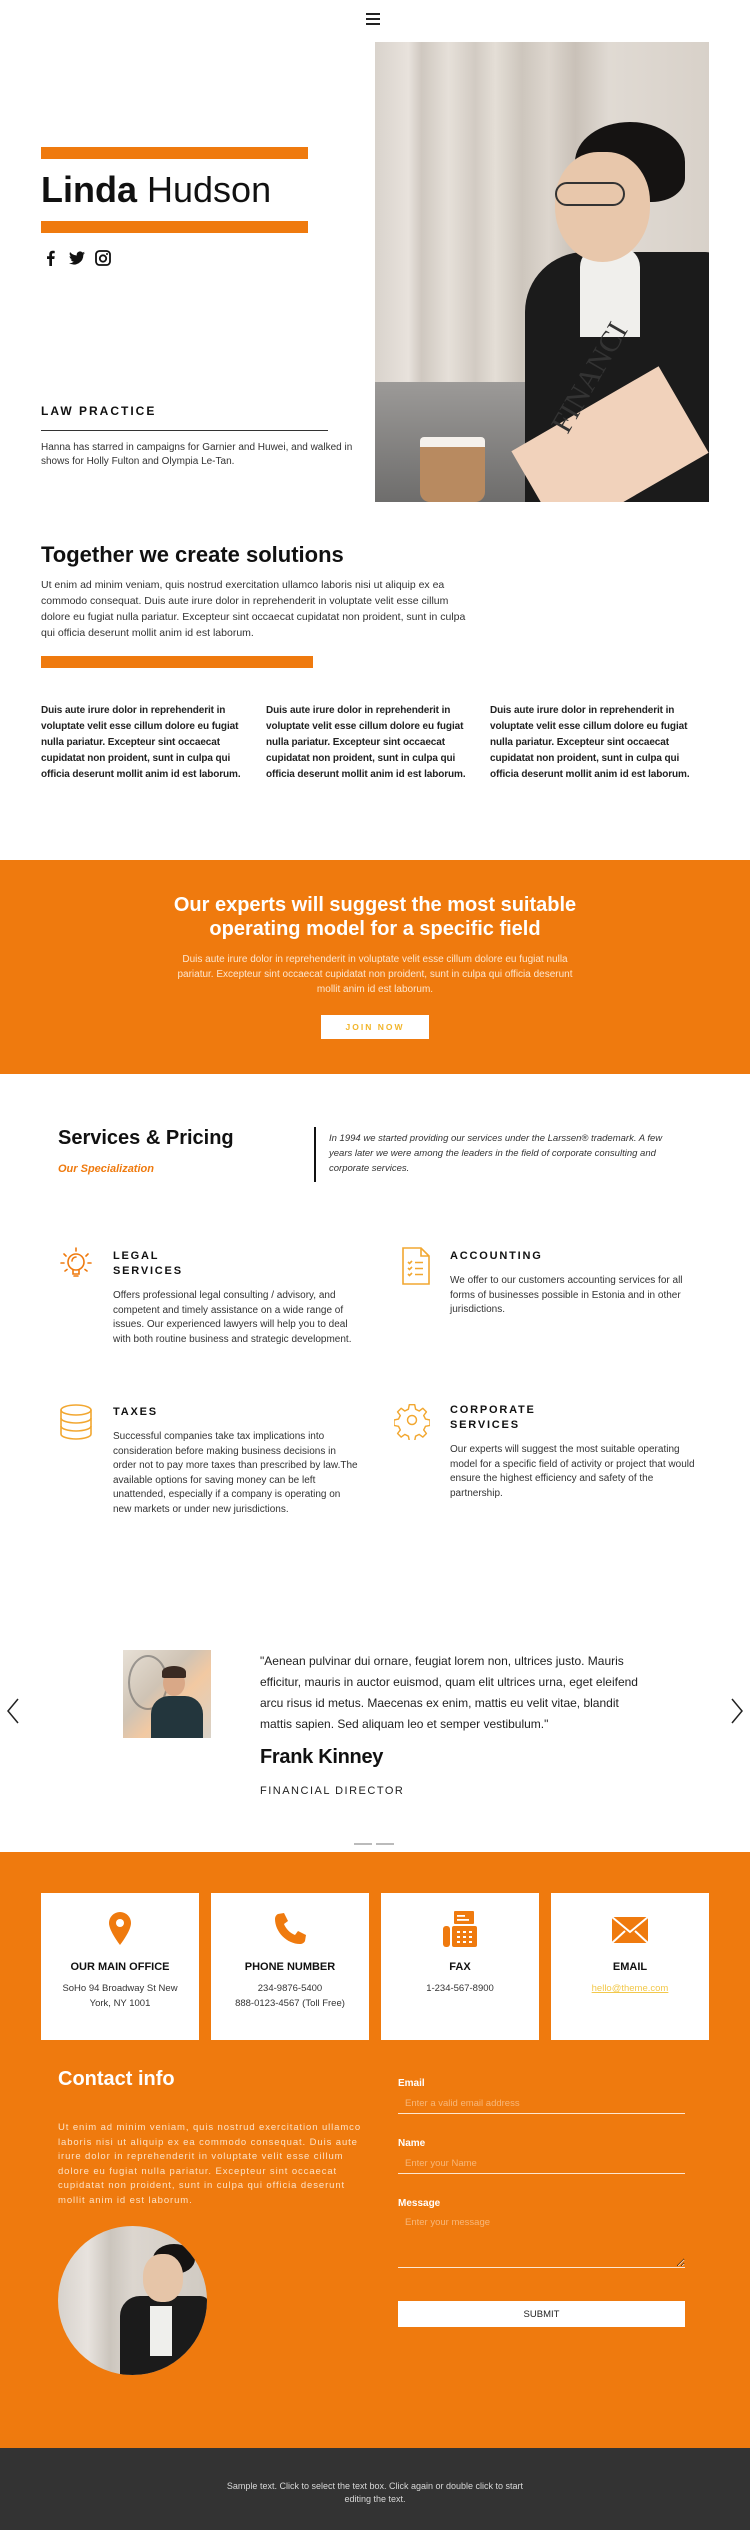 The height and width of the screenshot is (2530, 750). What do you see at coordinates (192, 554) in the screenshot?
I see `solutions-title: Together we create solutions` at bounding box center [192, 554].